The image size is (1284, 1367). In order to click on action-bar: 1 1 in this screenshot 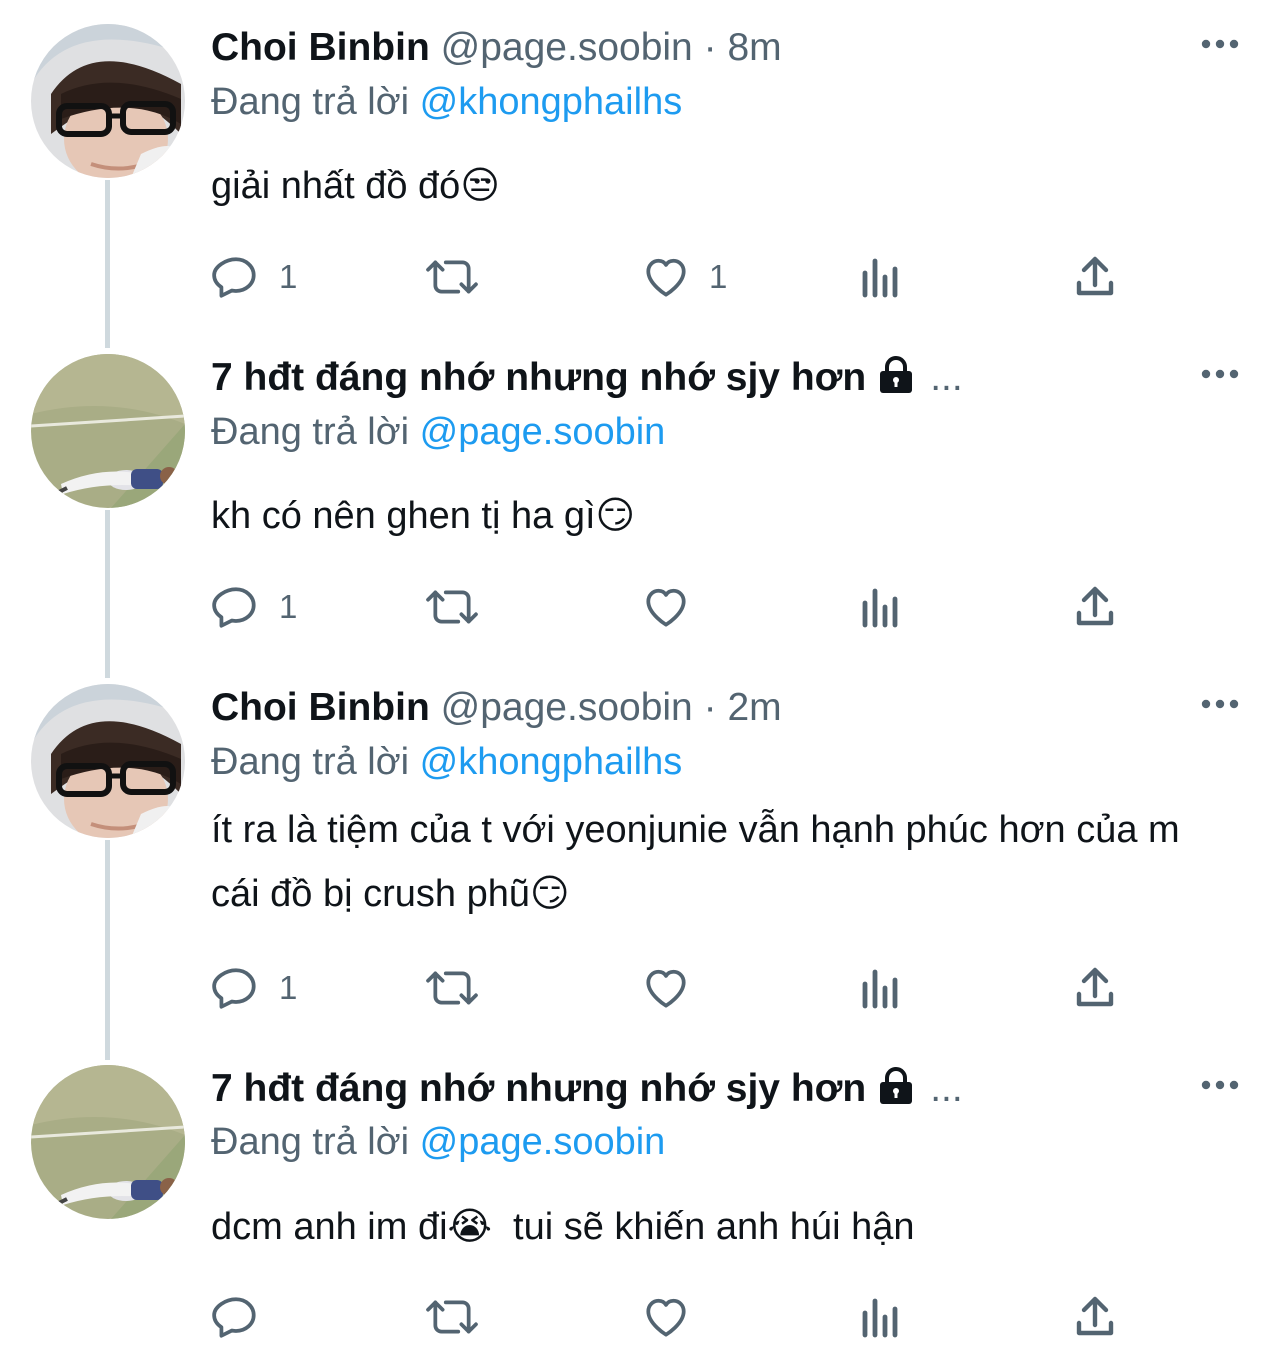, I will do `click(671, 277)`.